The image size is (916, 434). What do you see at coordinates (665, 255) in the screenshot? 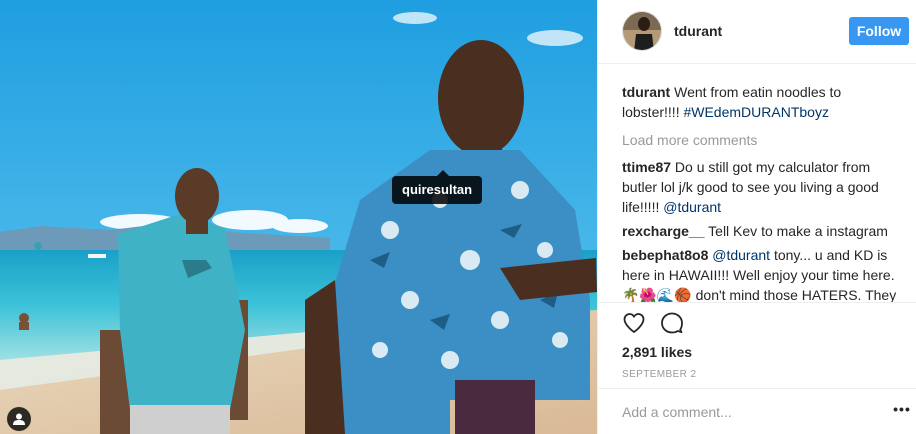
I see `comment-username: bebephat8o8` at bounding box center [665, 255].